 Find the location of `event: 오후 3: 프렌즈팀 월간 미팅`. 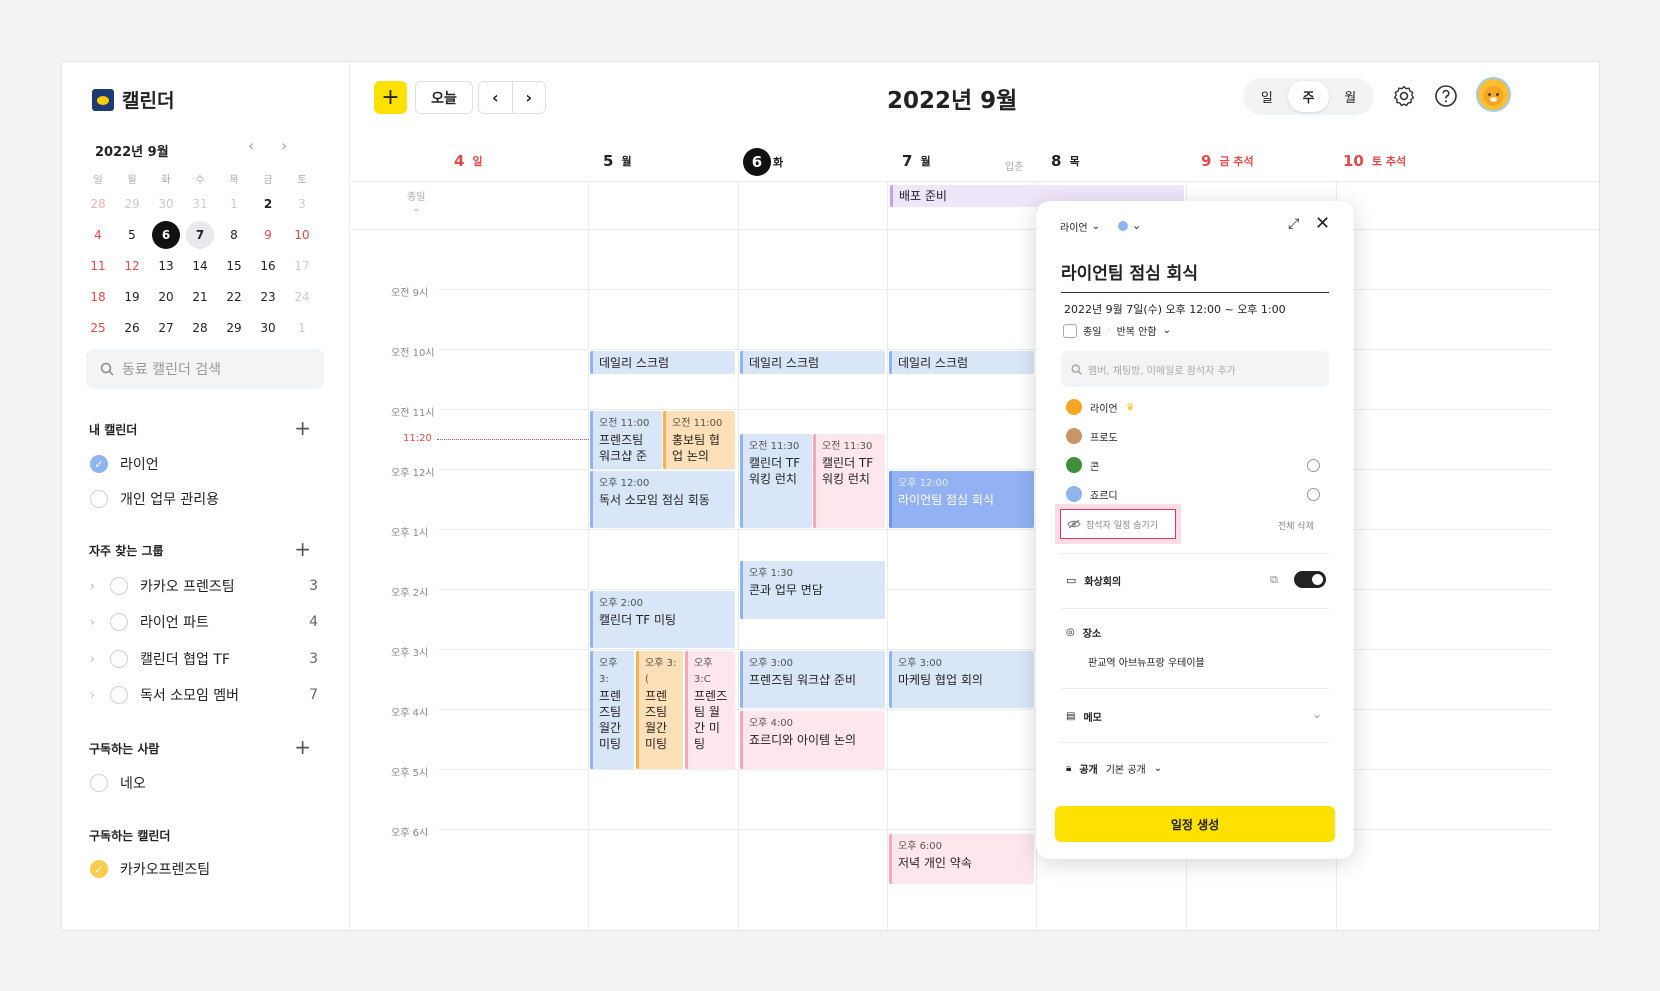

event: 오후 3: 프렌즈팀 월간 미팅 is located at coordinates (612, 710).